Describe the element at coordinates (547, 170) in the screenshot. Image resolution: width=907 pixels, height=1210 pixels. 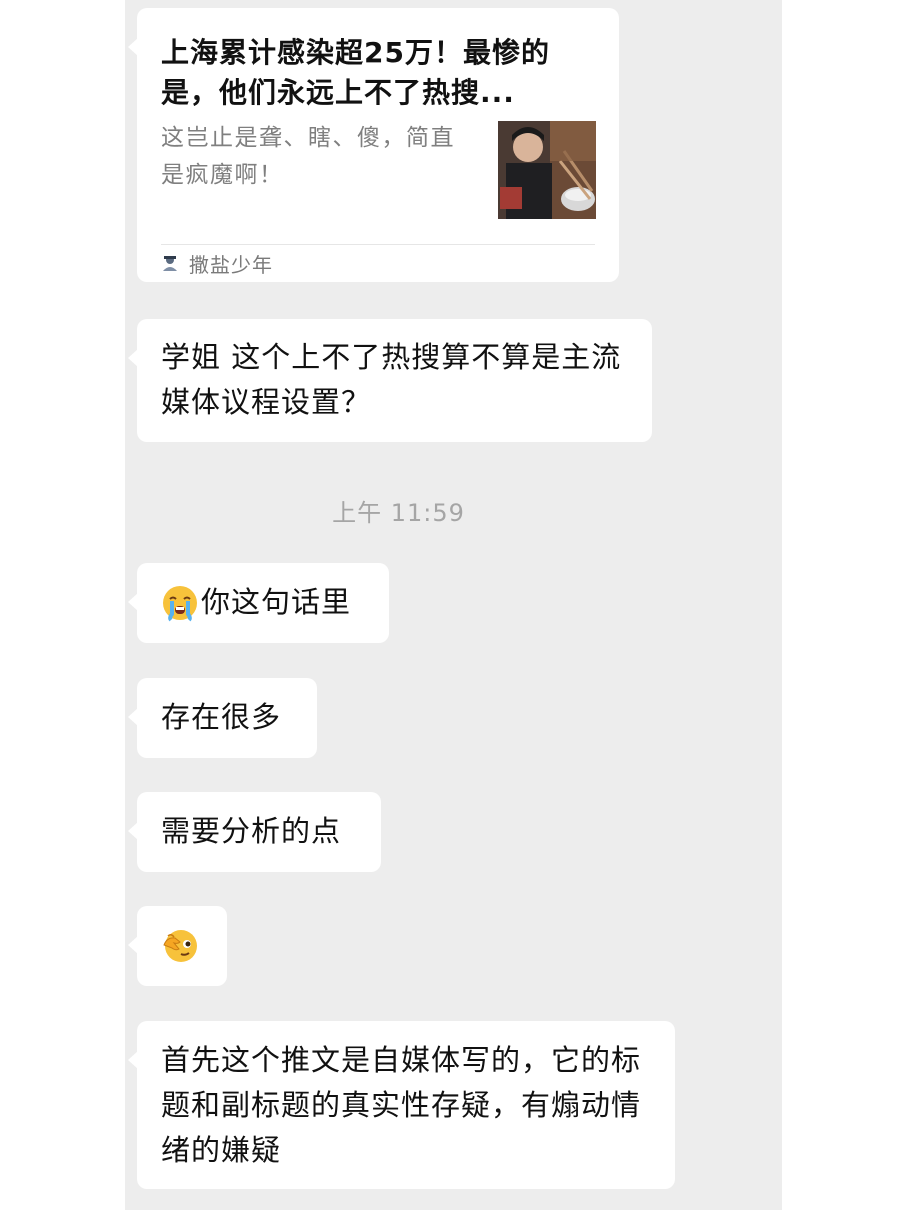
I see `article-thumbnail` at that location.